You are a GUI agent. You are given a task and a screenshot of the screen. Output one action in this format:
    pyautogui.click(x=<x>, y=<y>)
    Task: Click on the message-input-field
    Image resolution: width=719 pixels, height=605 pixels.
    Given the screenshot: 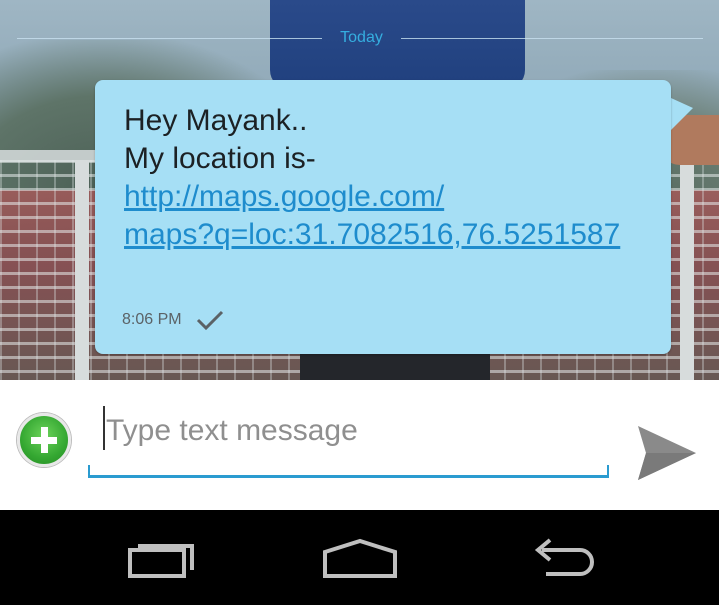 What is the action you would take?
    pyautogui.click(x=348, y=439)
    